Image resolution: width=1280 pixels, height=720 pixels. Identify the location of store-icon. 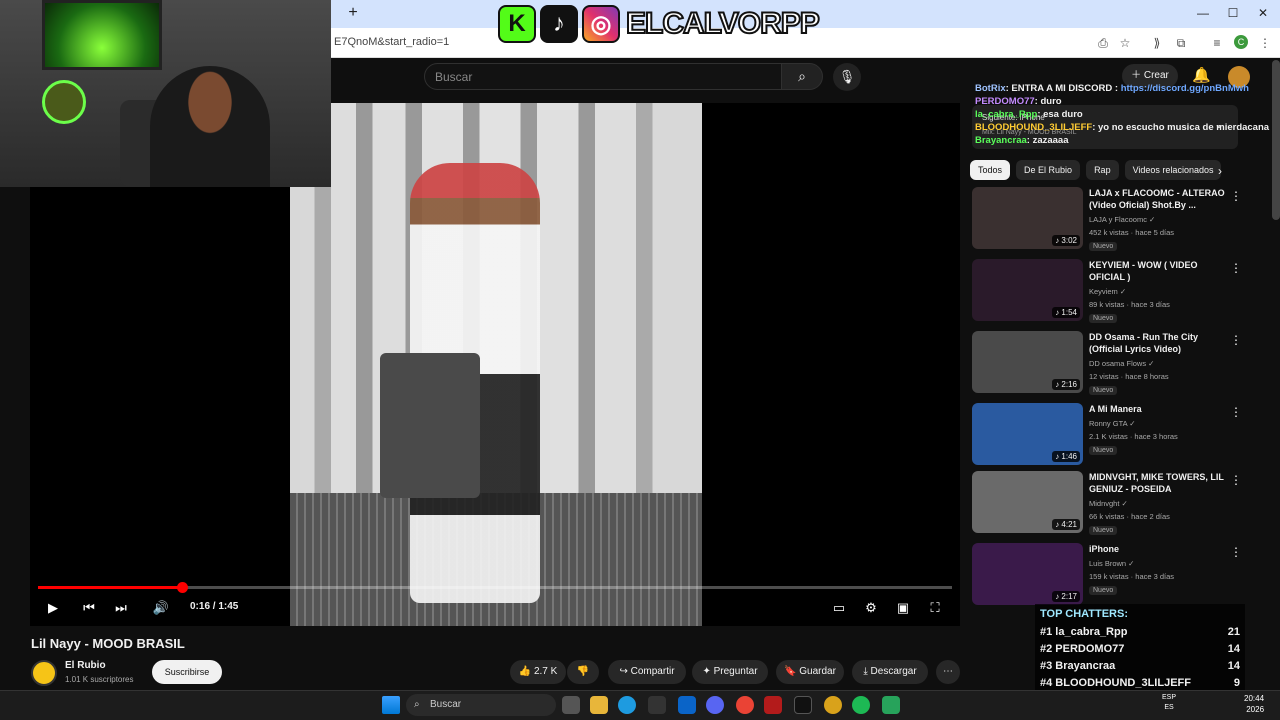
(657, 705).